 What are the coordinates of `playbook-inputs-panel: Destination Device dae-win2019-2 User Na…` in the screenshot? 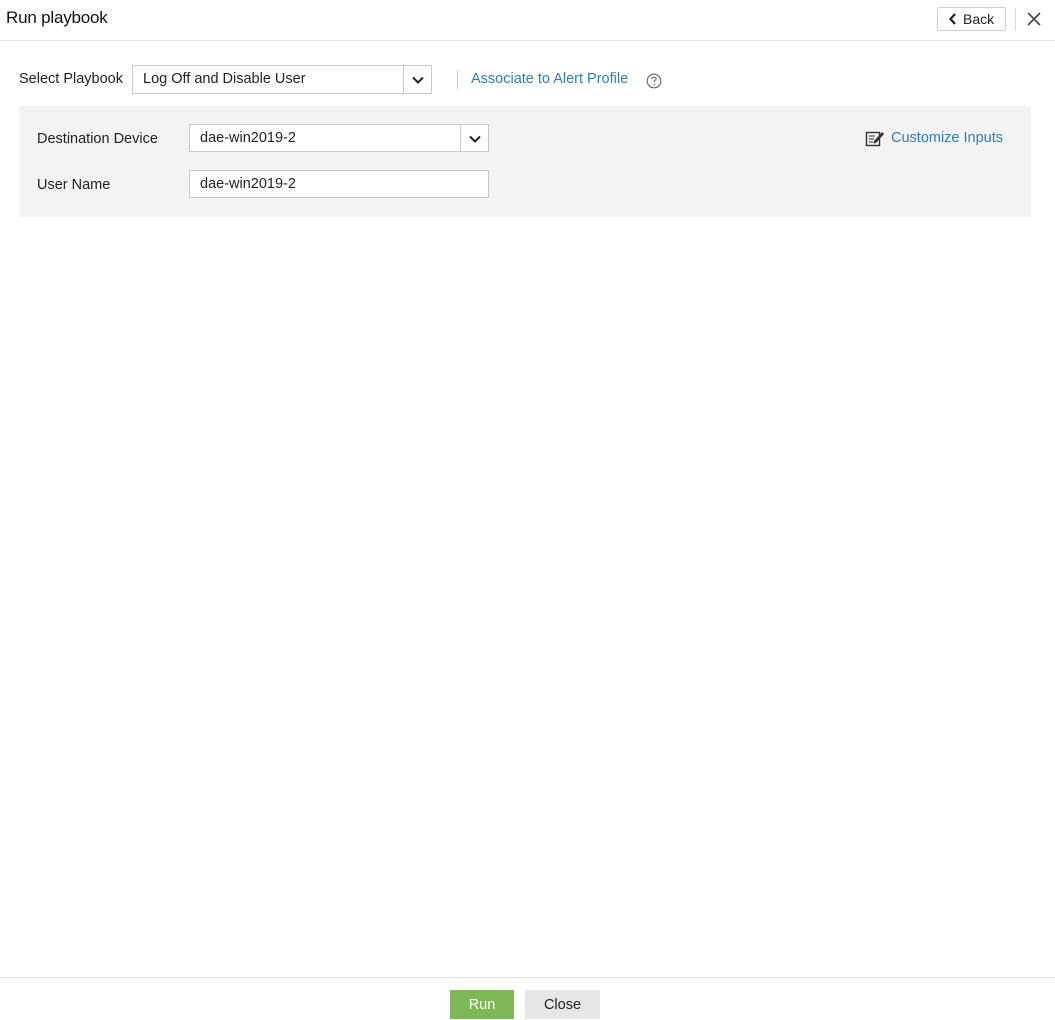 It's located at (525, 161).